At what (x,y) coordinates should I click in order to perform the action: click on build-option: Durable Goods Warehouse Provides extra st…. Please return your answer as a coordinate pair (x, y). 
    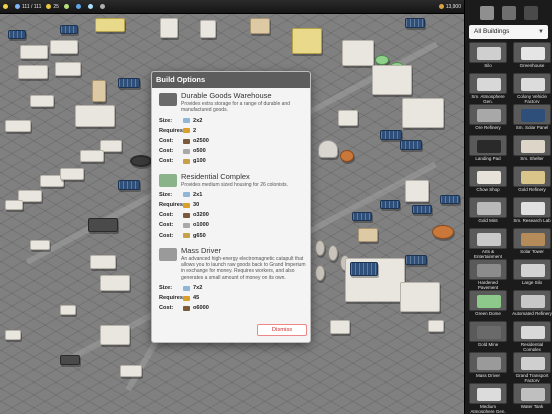
    Looking at the image, I should click on (231, 129).